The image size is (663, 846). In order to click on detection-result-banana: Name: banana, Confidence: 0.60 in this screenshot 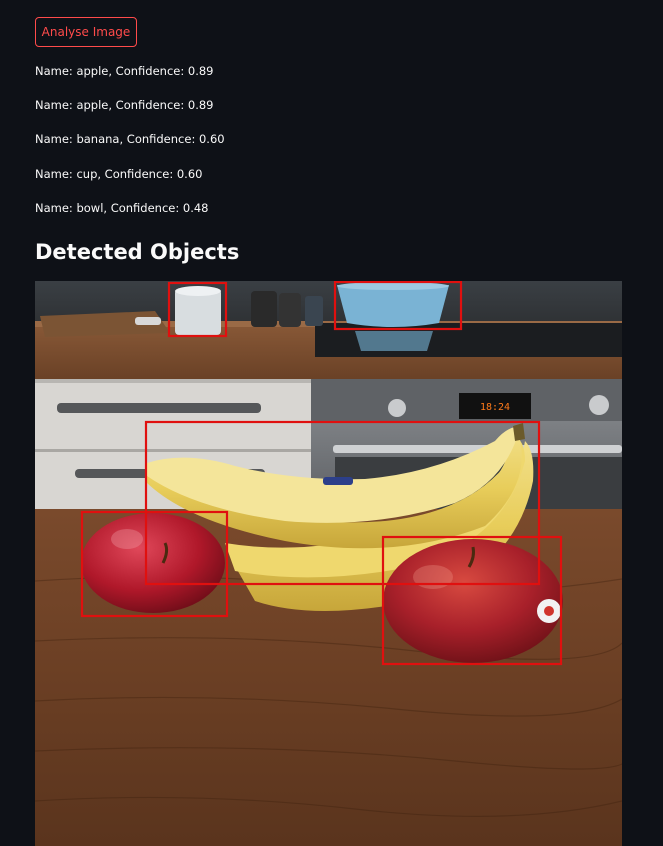, I will do `click(130, 139)`.